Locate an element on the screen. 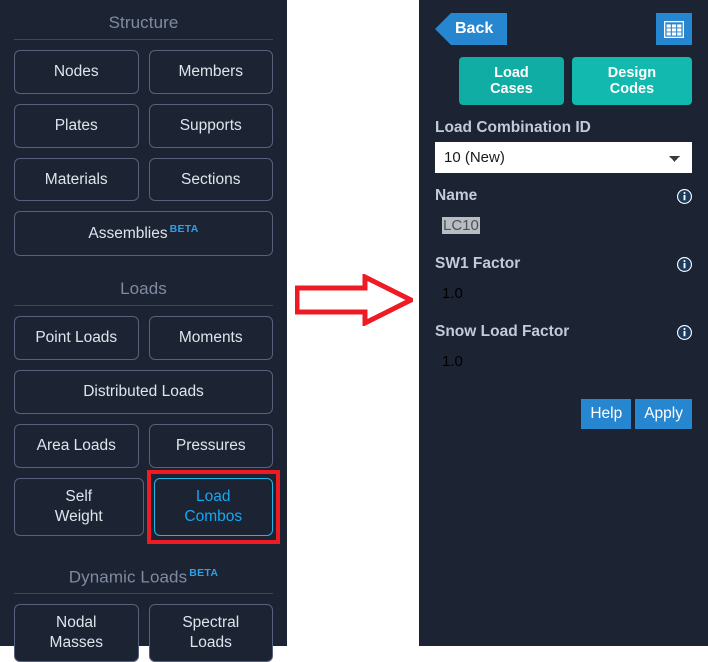 Image resolution: width=708 pixels, height=662 pixels. sidebar-item-label: Materials is located at coordinates (76, 179).